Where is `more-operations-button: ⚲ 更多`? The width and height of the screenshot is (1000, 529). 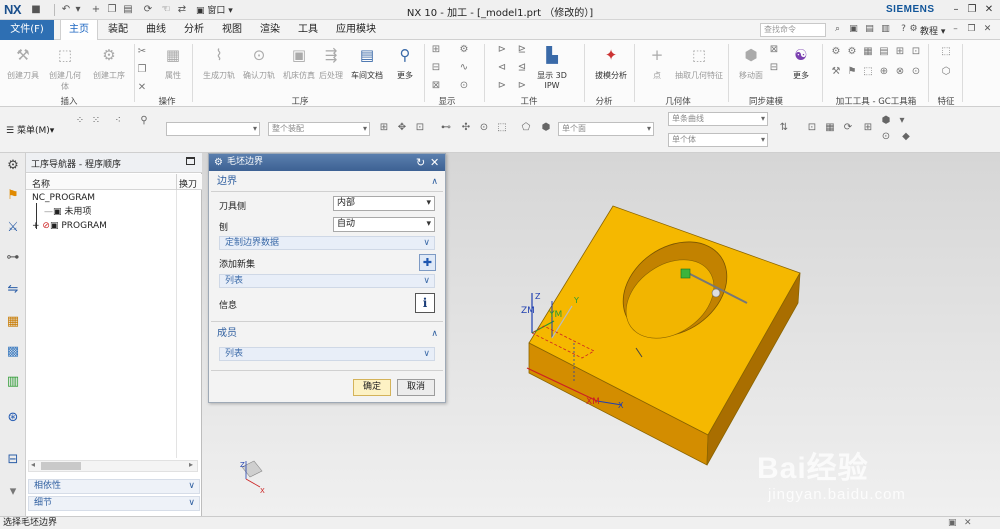 more-operations-button: ⚲ 更多 is located at coordinates (405, 62).